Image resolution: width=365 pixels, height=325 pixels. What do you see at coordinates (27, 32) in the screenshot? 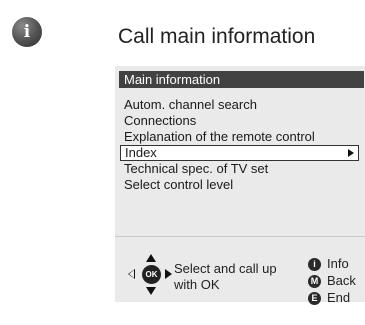
I see `info-icon: i` at bounding box center [27, 32].